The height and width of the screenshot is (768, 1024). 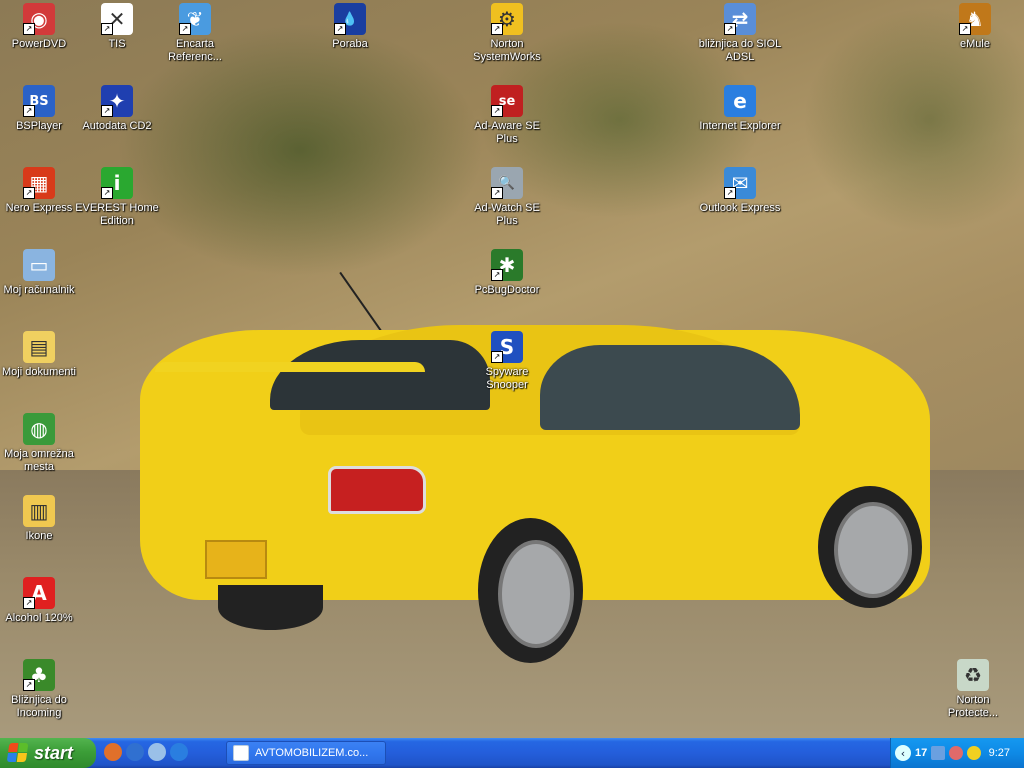 What do you see at coordinates (670, 387) in the screenshot?
I see `car-side-window` at bounding box center [670, 387].